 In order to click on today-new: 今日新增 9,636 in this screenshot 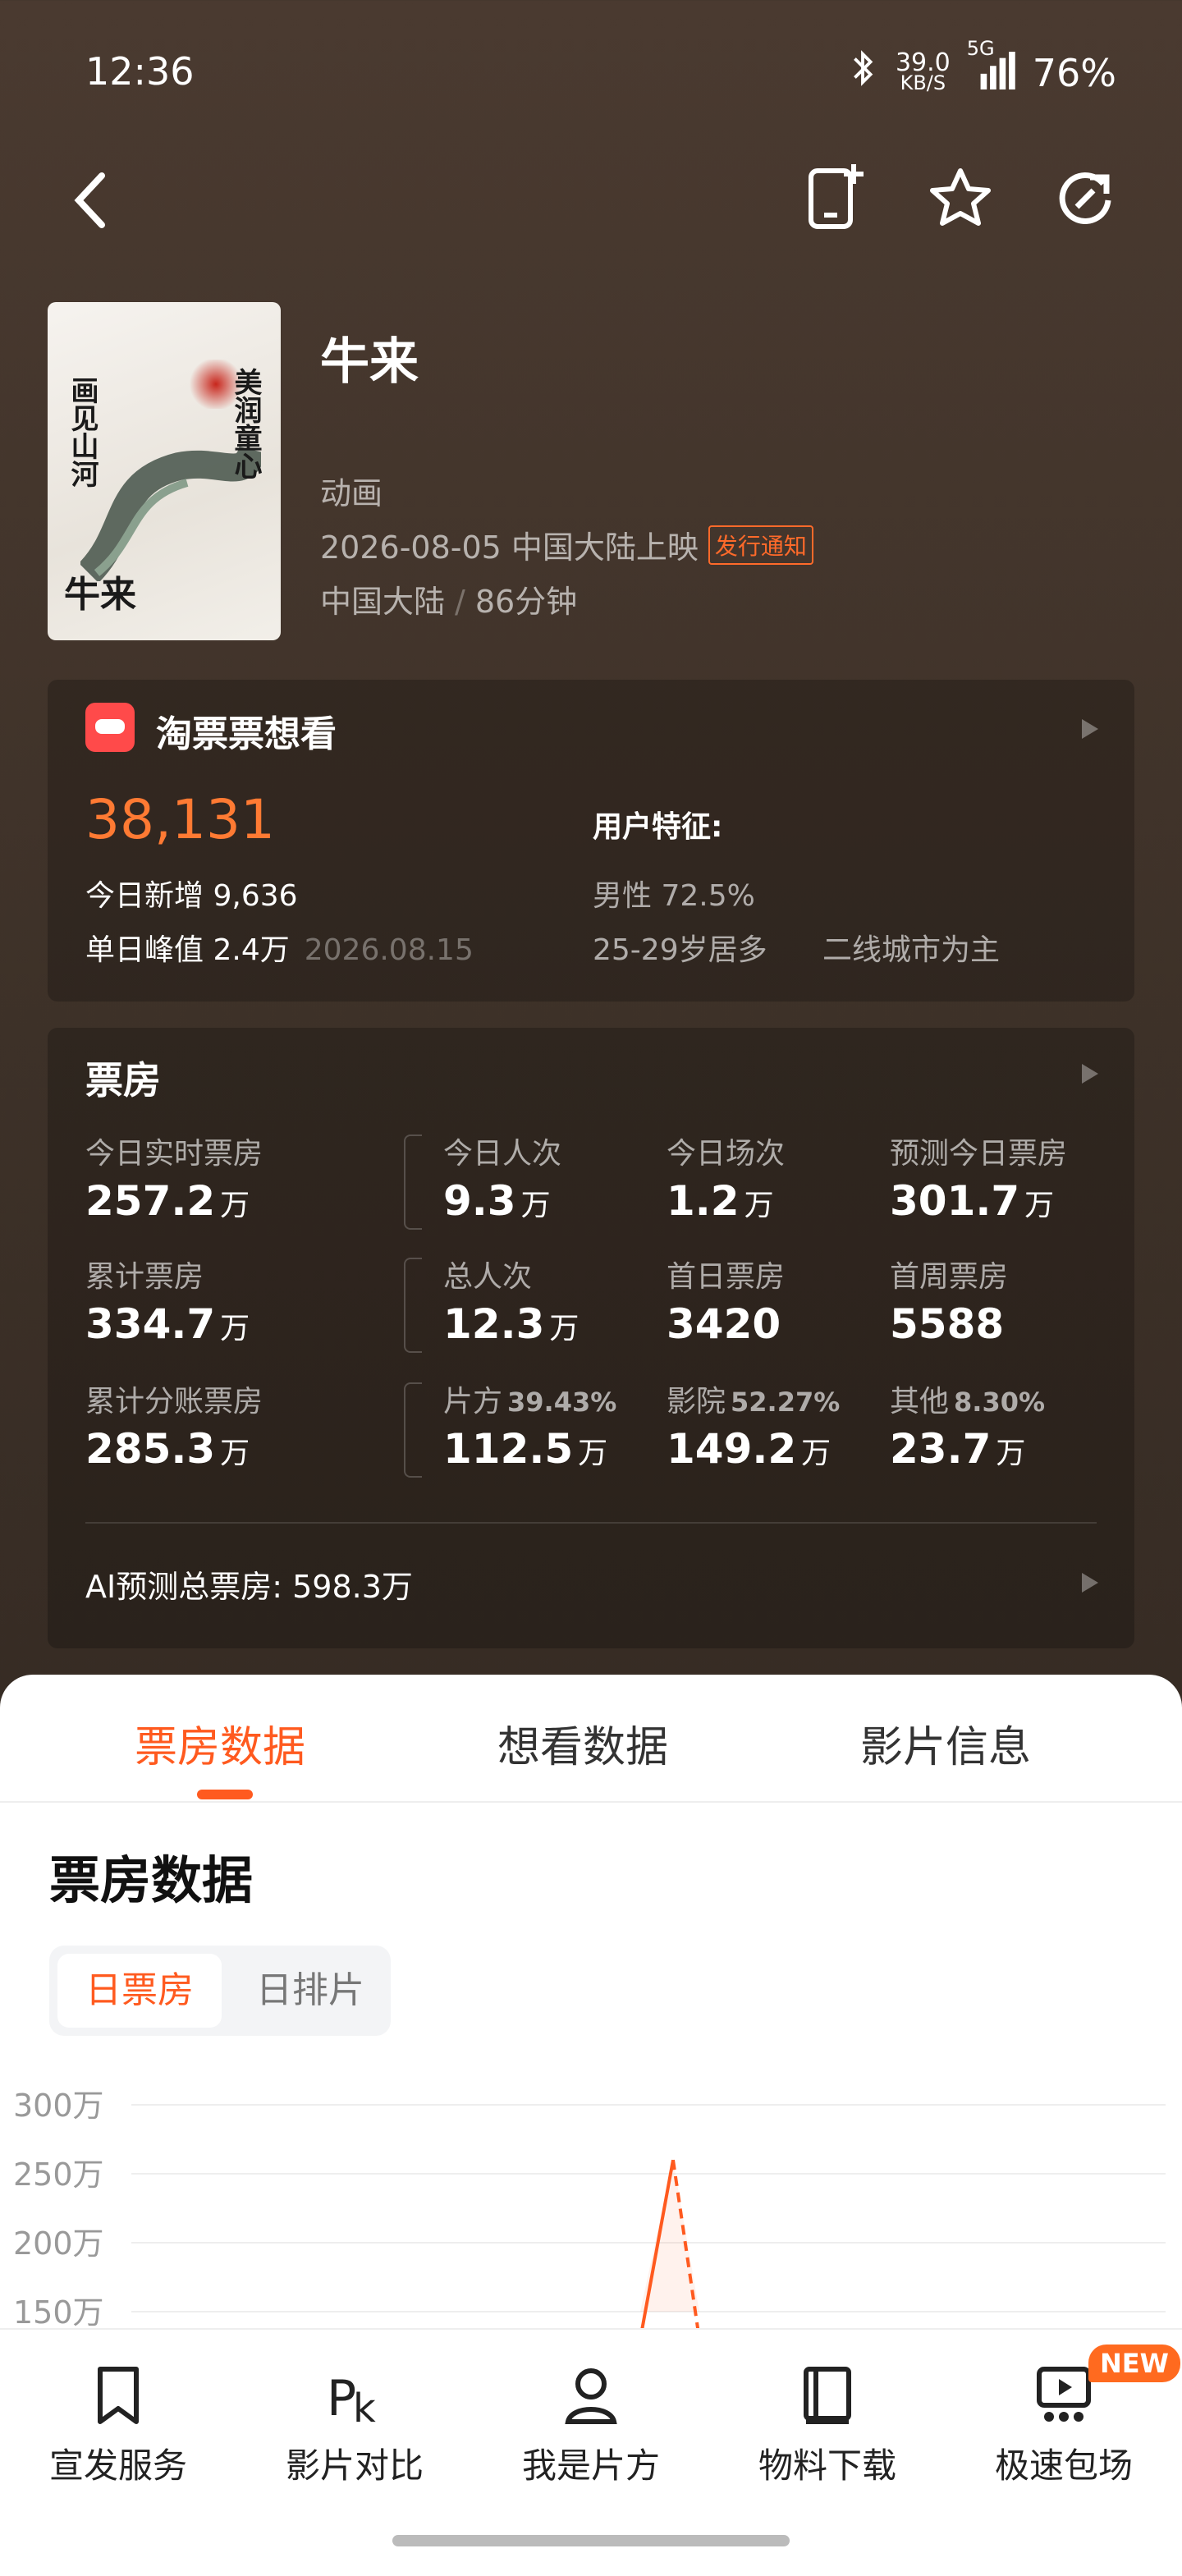, I will do `click(192, 896)`.